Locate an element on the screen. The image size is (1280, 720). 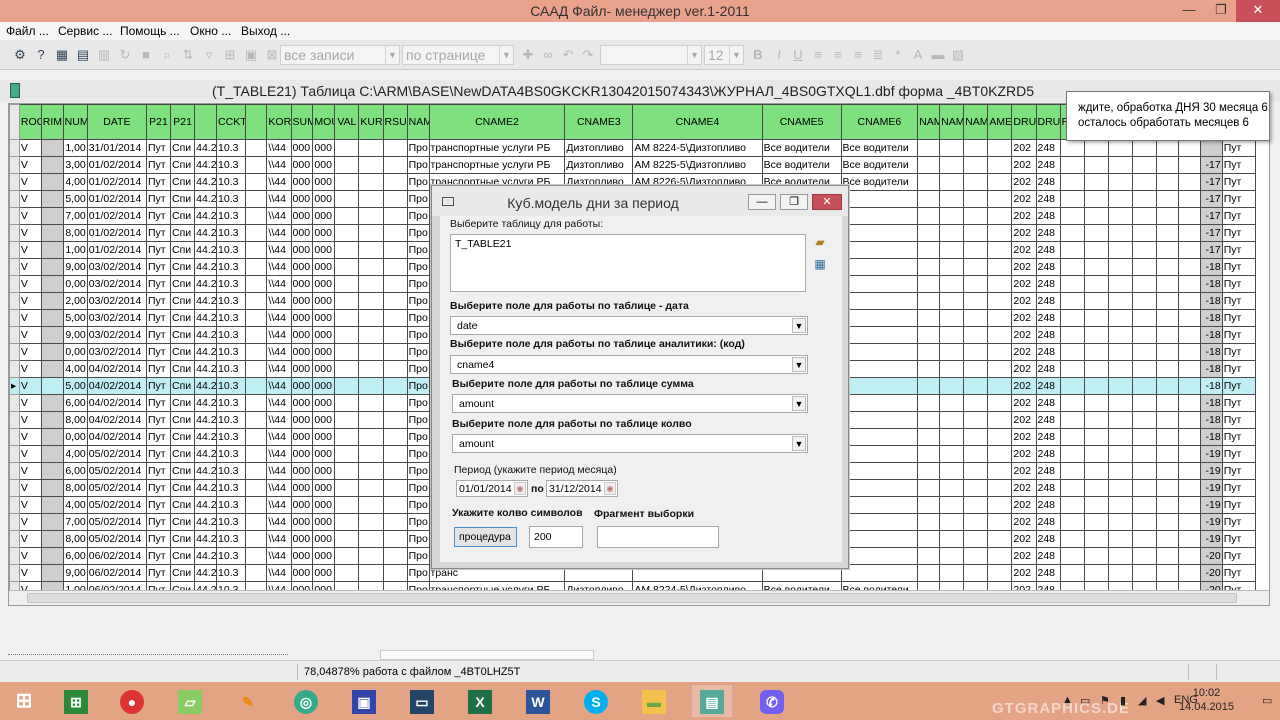
grid-cell: 01/02/2014 is located at coordinates (116, 182).